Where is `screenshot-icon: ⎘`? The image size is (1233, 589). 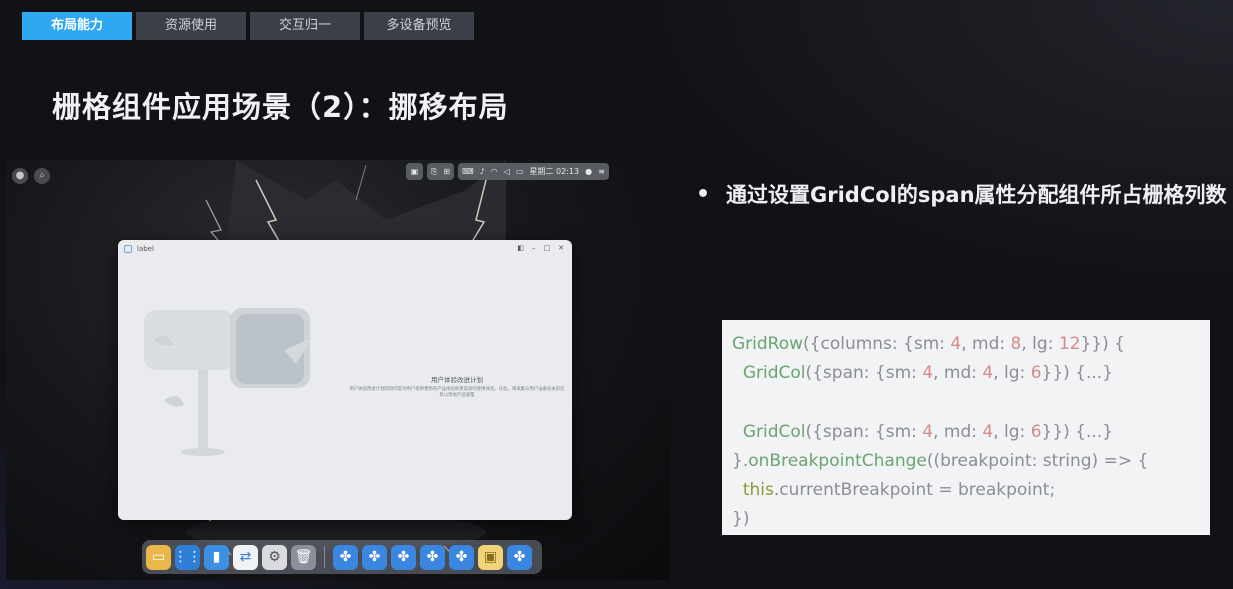
screenshot-icon: ⎘ is located at coordinates (434, 171).